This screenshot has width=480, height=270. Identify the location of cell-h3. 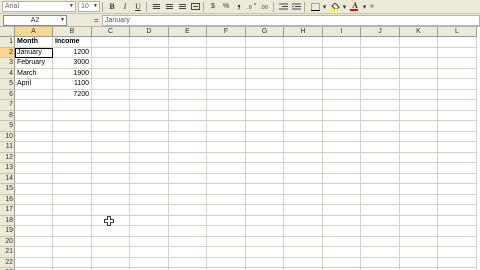
(303, 63).